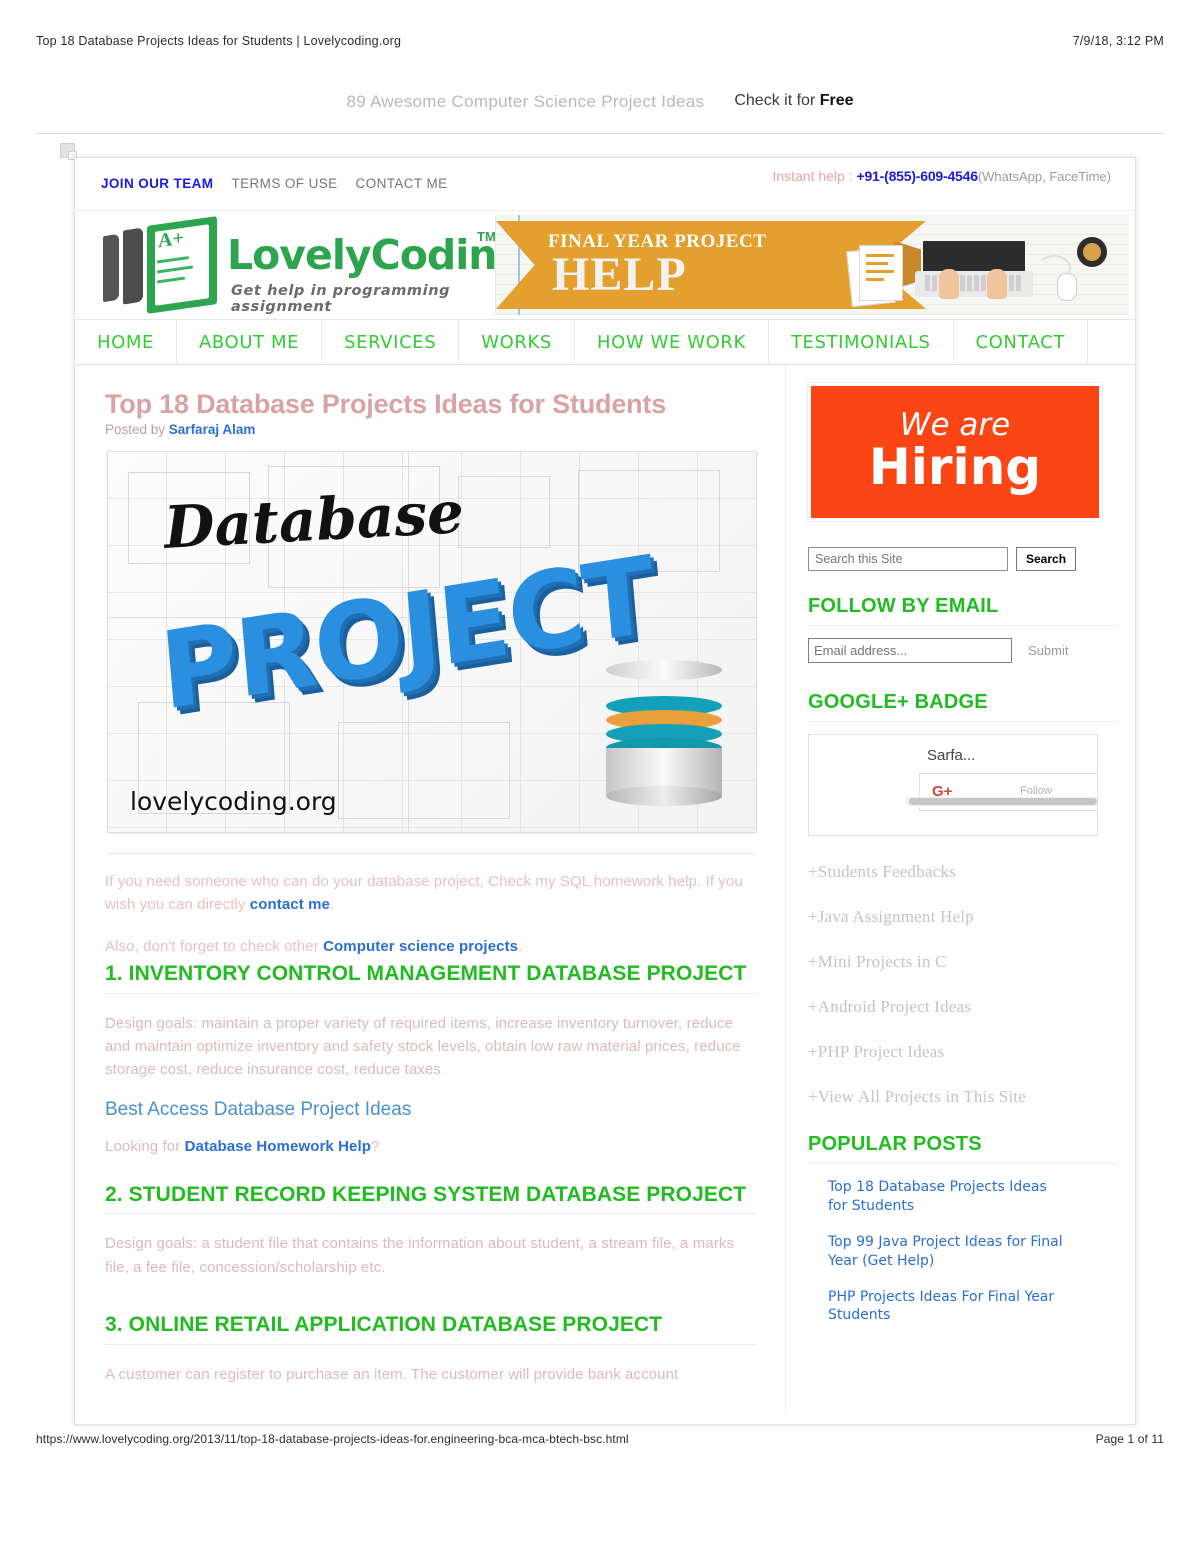 The height and width of the screenshot is (1553, 1200). What do you see at coordinates (431, 1146) in the screenshot?
I see `looking-for-paragraph: Looking for Database Homework Help?` at bounding box center [431, 1146].